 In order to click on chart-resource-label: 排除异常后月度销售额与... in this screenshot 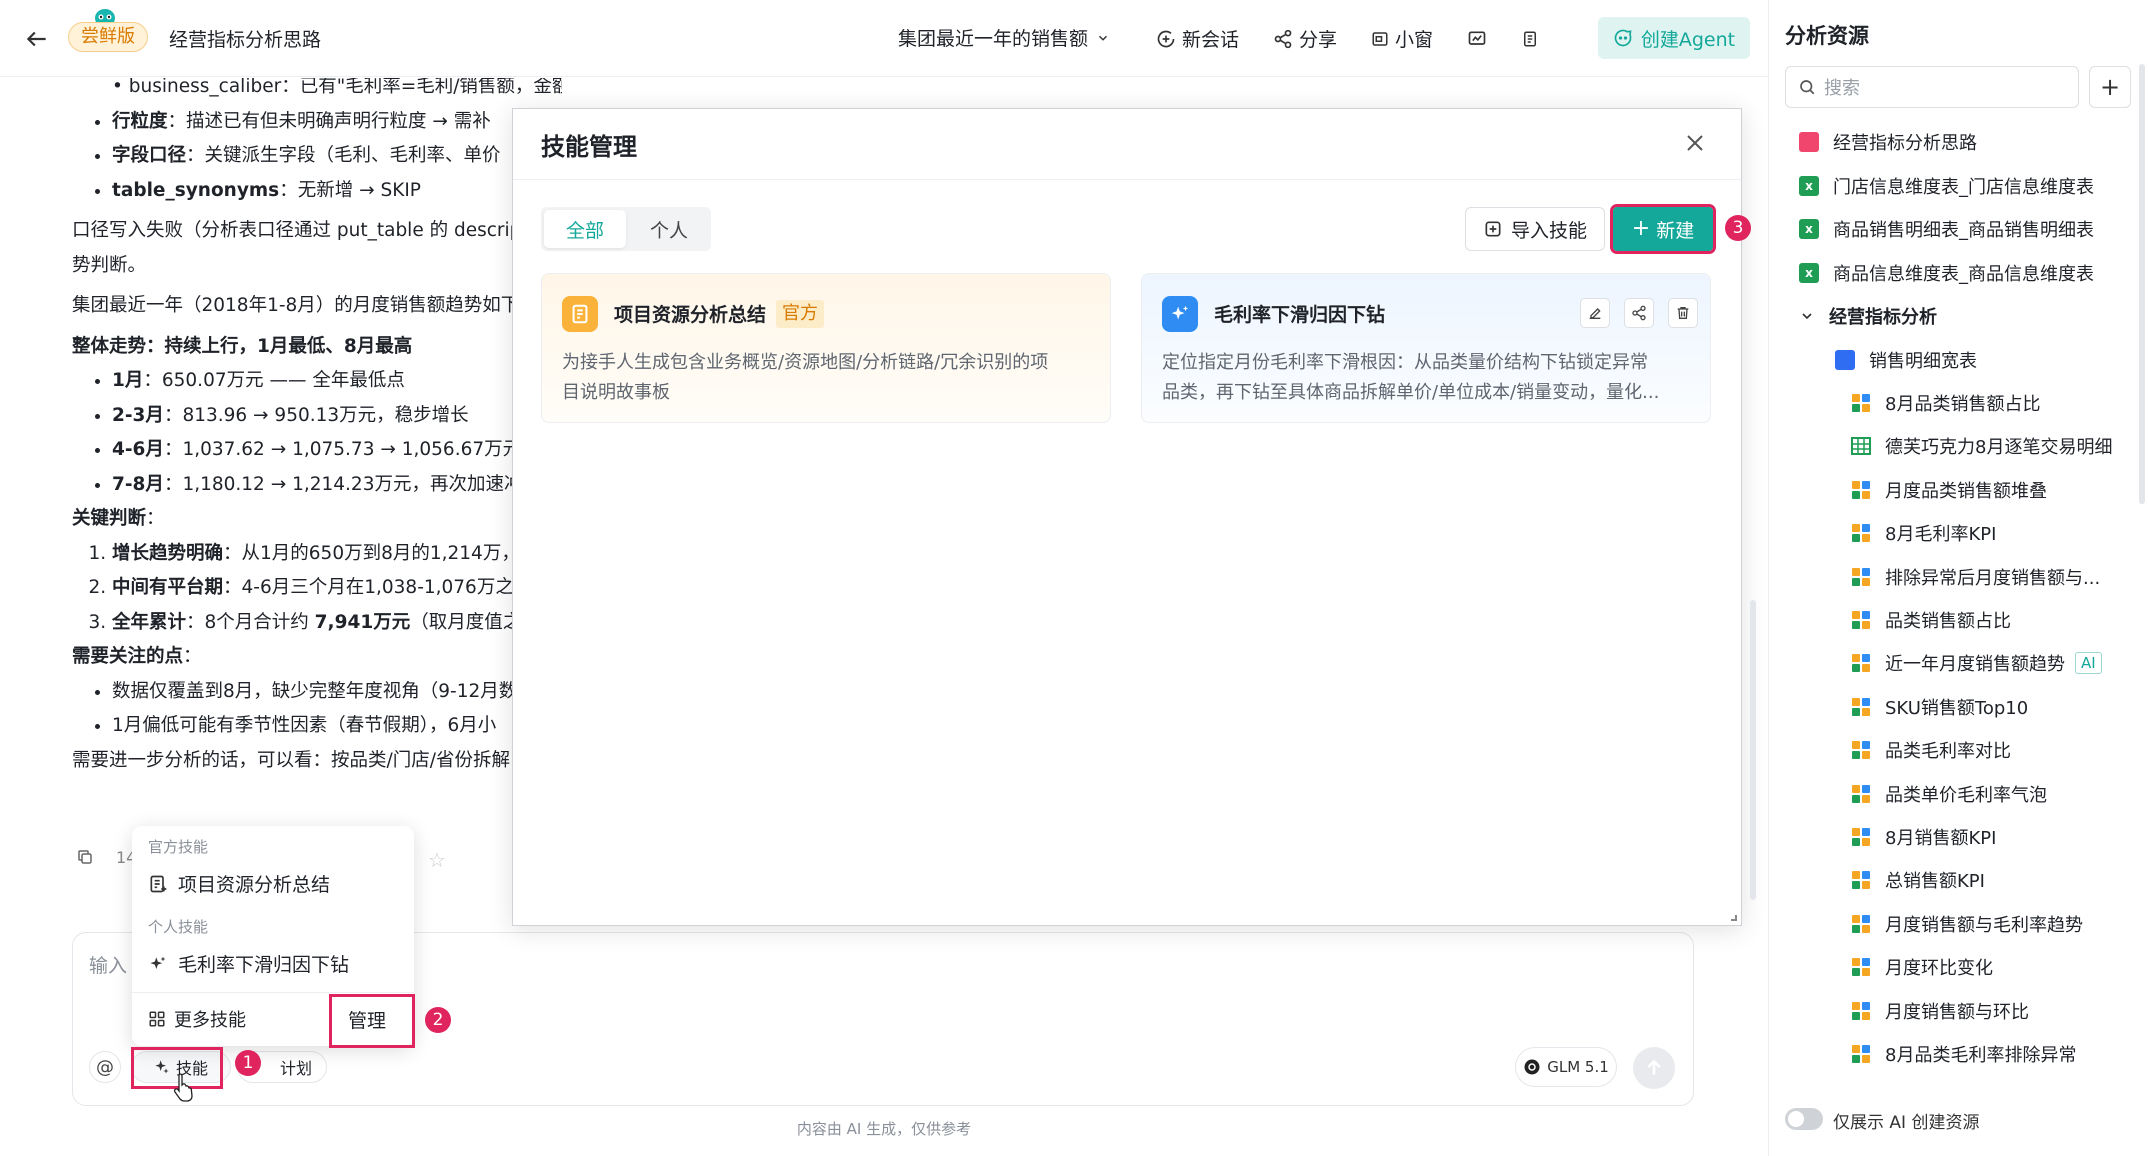, I will do `click(1993, 578)`.